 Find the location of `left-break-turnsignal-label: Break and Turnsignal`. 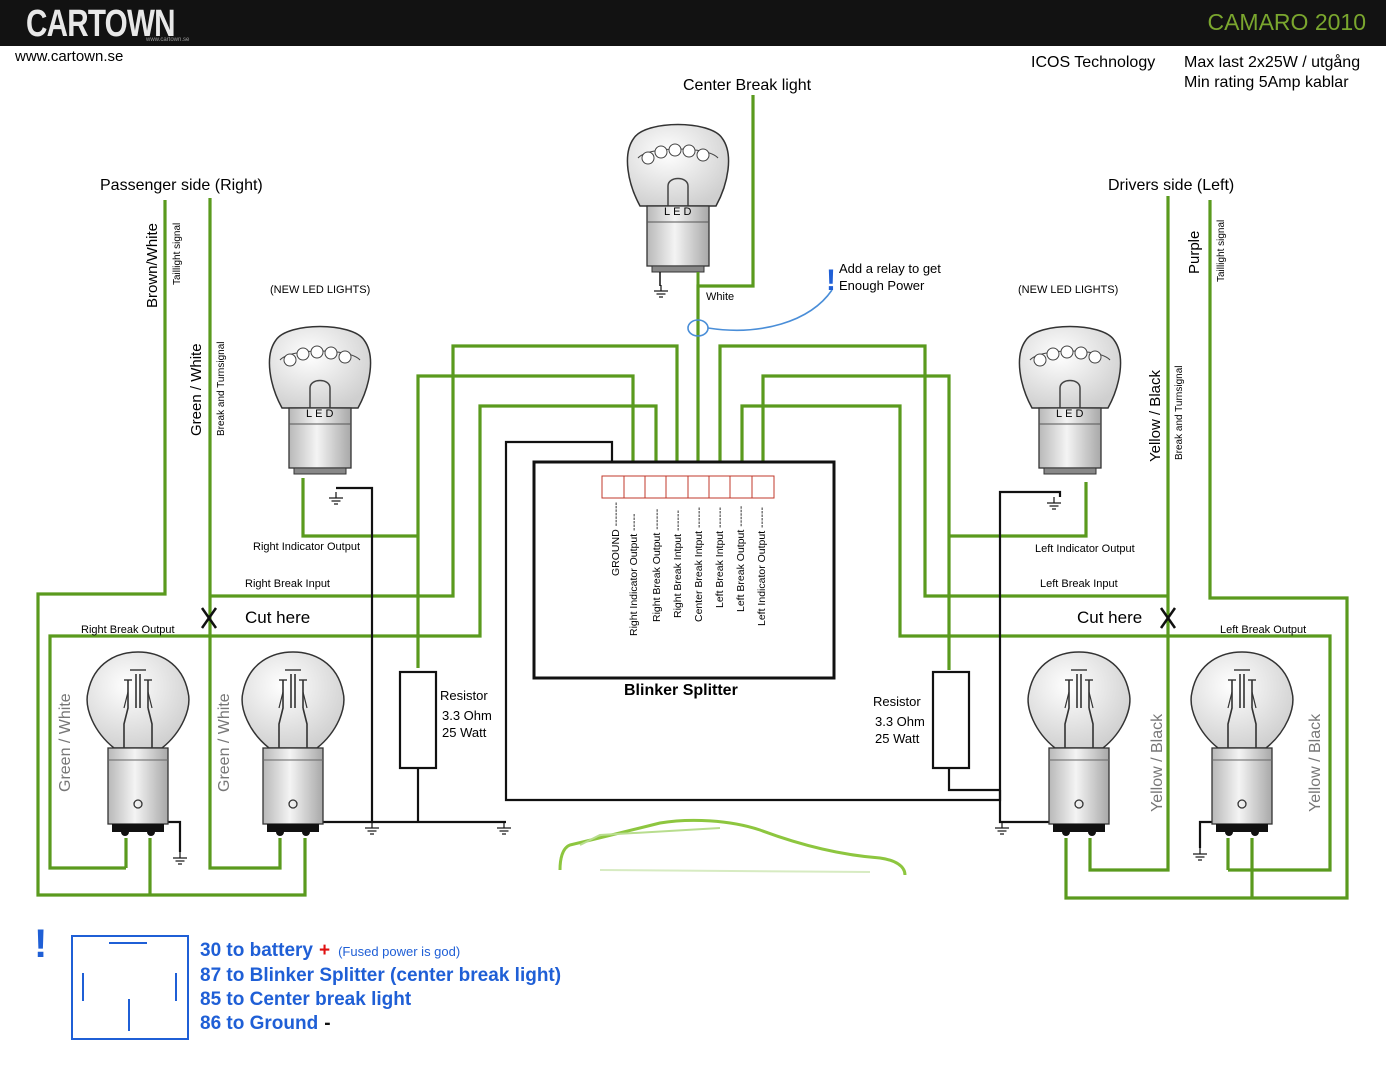

left-break-turnsignal-label: Break and Turnsignal is located at coordinates (1179, 412).